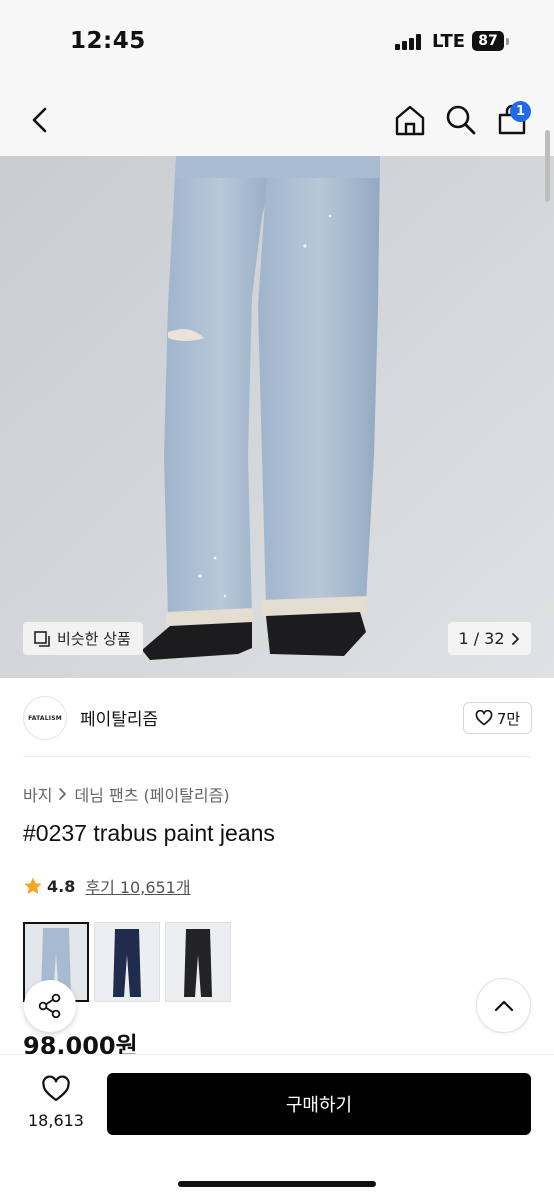  I want to click on breadcrumb-category: 바지, so click(37, 794).